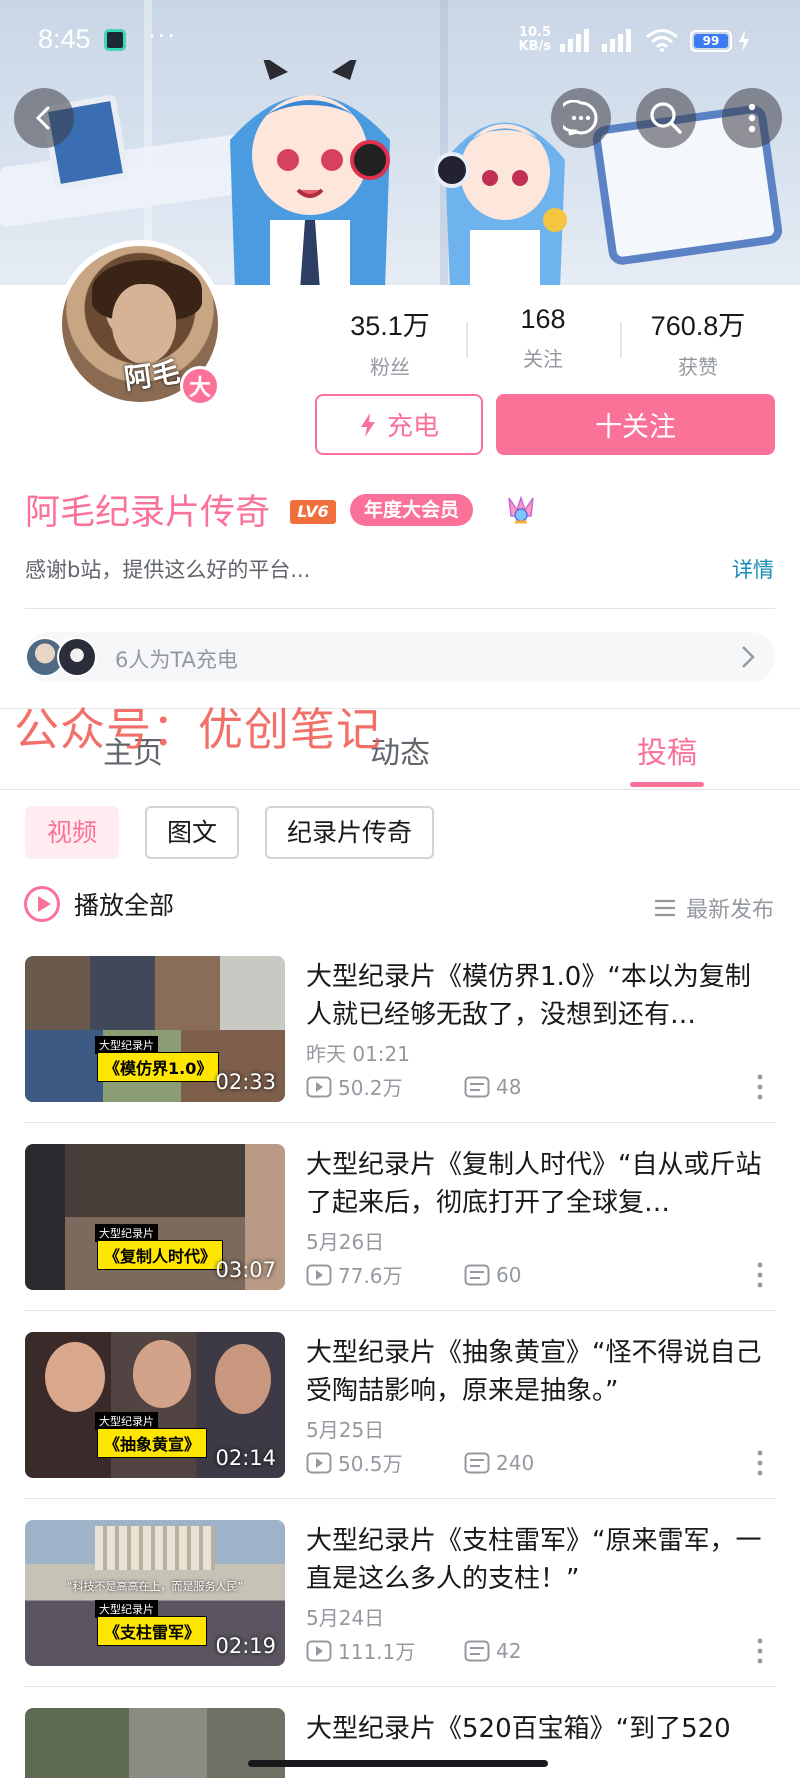 This screenshot has height=1778, width=800. Describe the element at coordinates (667, 784) in the screenshot. I see `tab-active-indicator` at that location.